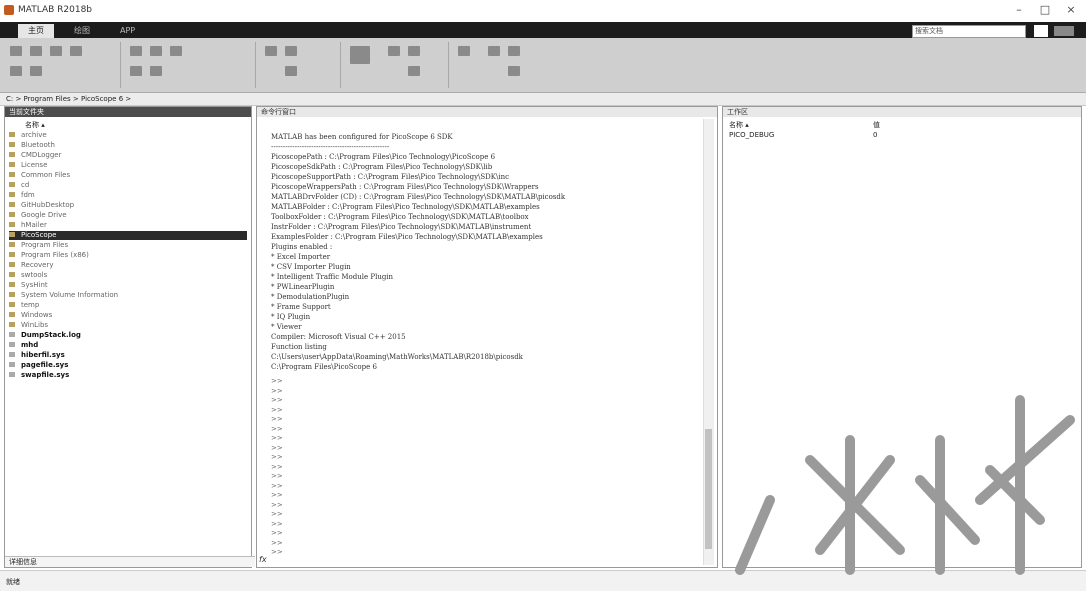  I want to click on set-path-icon, so click(414, 71).